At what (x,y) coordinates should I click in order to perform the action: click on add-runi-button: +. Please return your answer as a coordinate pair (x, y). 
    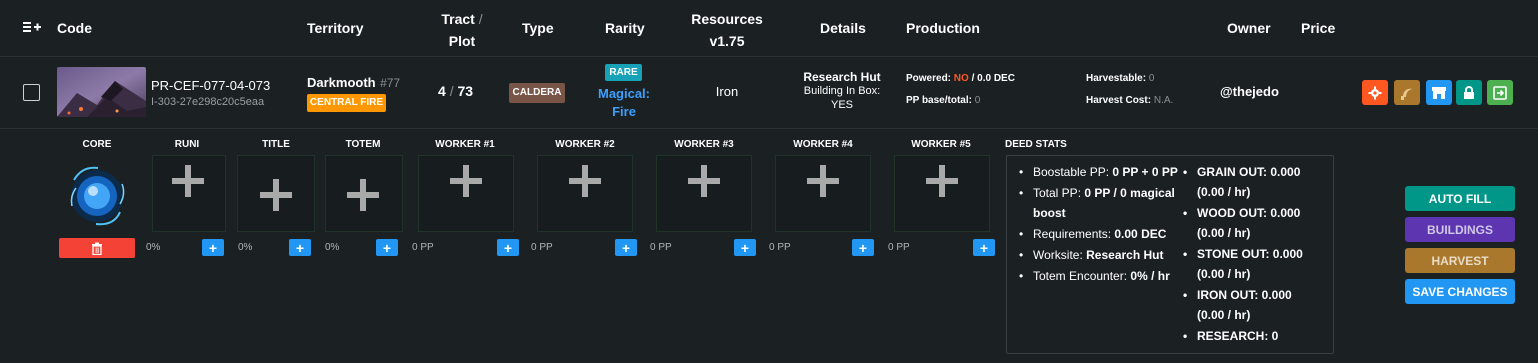
    Looking at the image, I should click on (213, 247).